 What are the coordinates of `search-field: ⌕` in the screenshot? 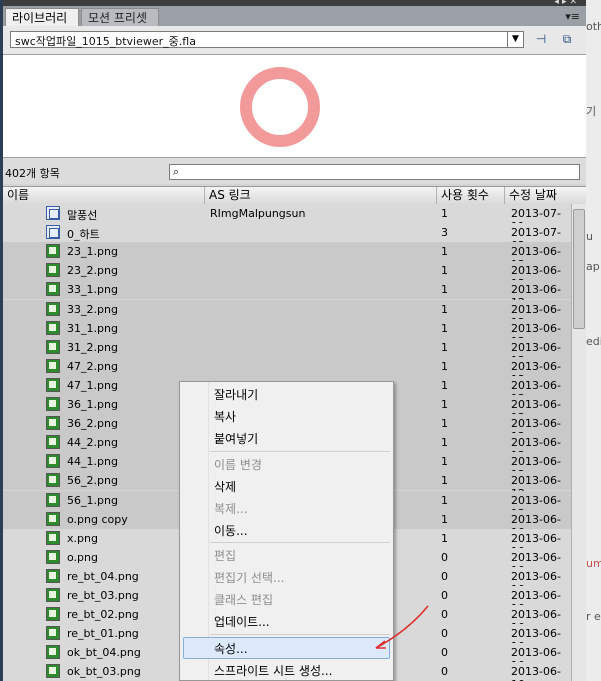 It's located at (374, 172).